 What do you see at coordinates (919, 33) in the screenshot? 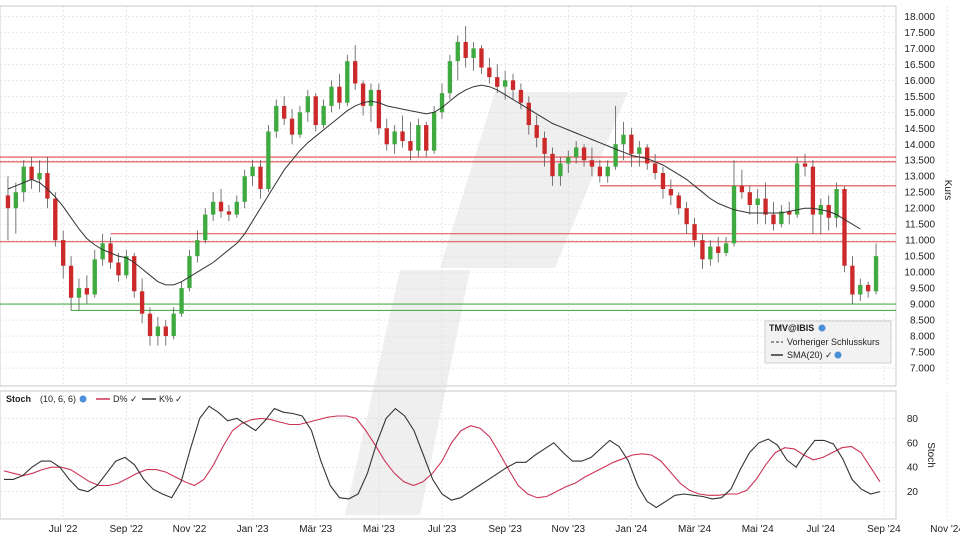
I see `price-tick-label: 17.500` at bounding box center [919, 33].